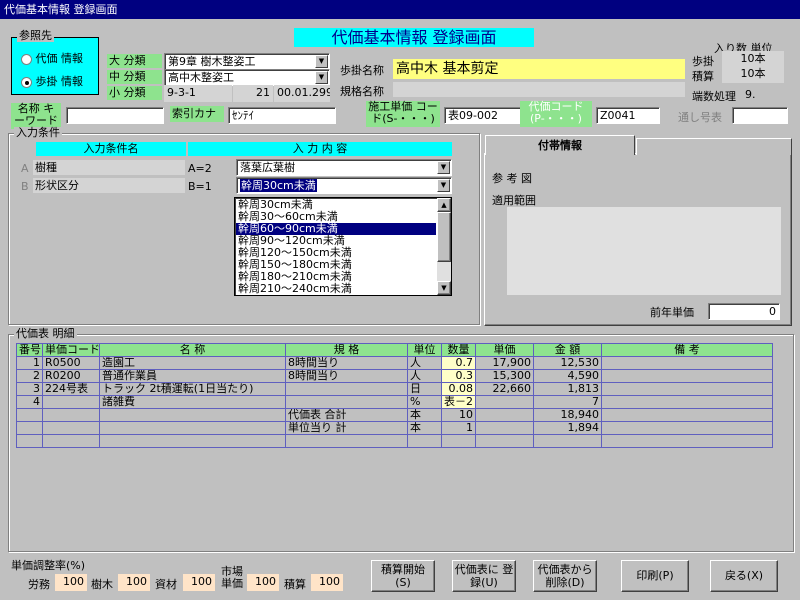  What do you see at coordinates (567, 428) in the screenshot?
I see `table-cell: 1,894` at bounding box center [567, 428].